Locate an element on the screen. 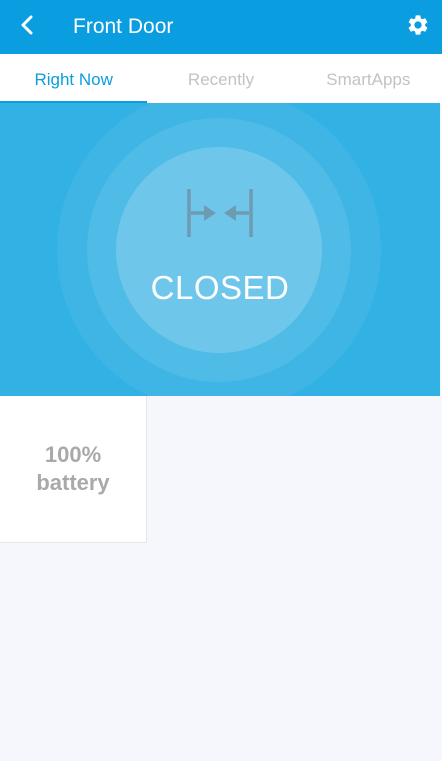  page-title: Front Door is located at coordinates (123, 26).